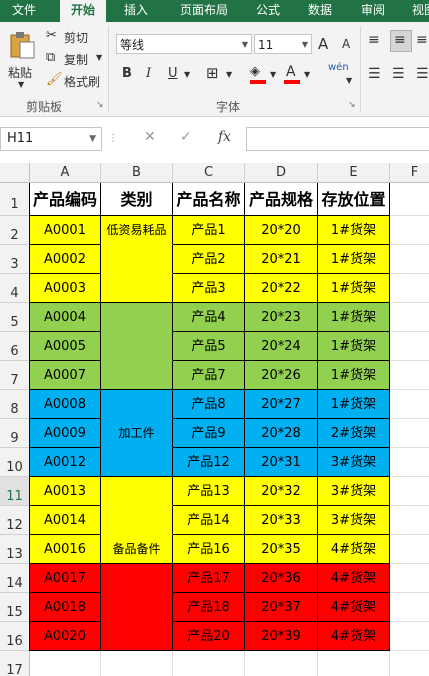 This screenshot has width=429, height=676. I want to click on product-code-cell: A0009, so click(65, 433).